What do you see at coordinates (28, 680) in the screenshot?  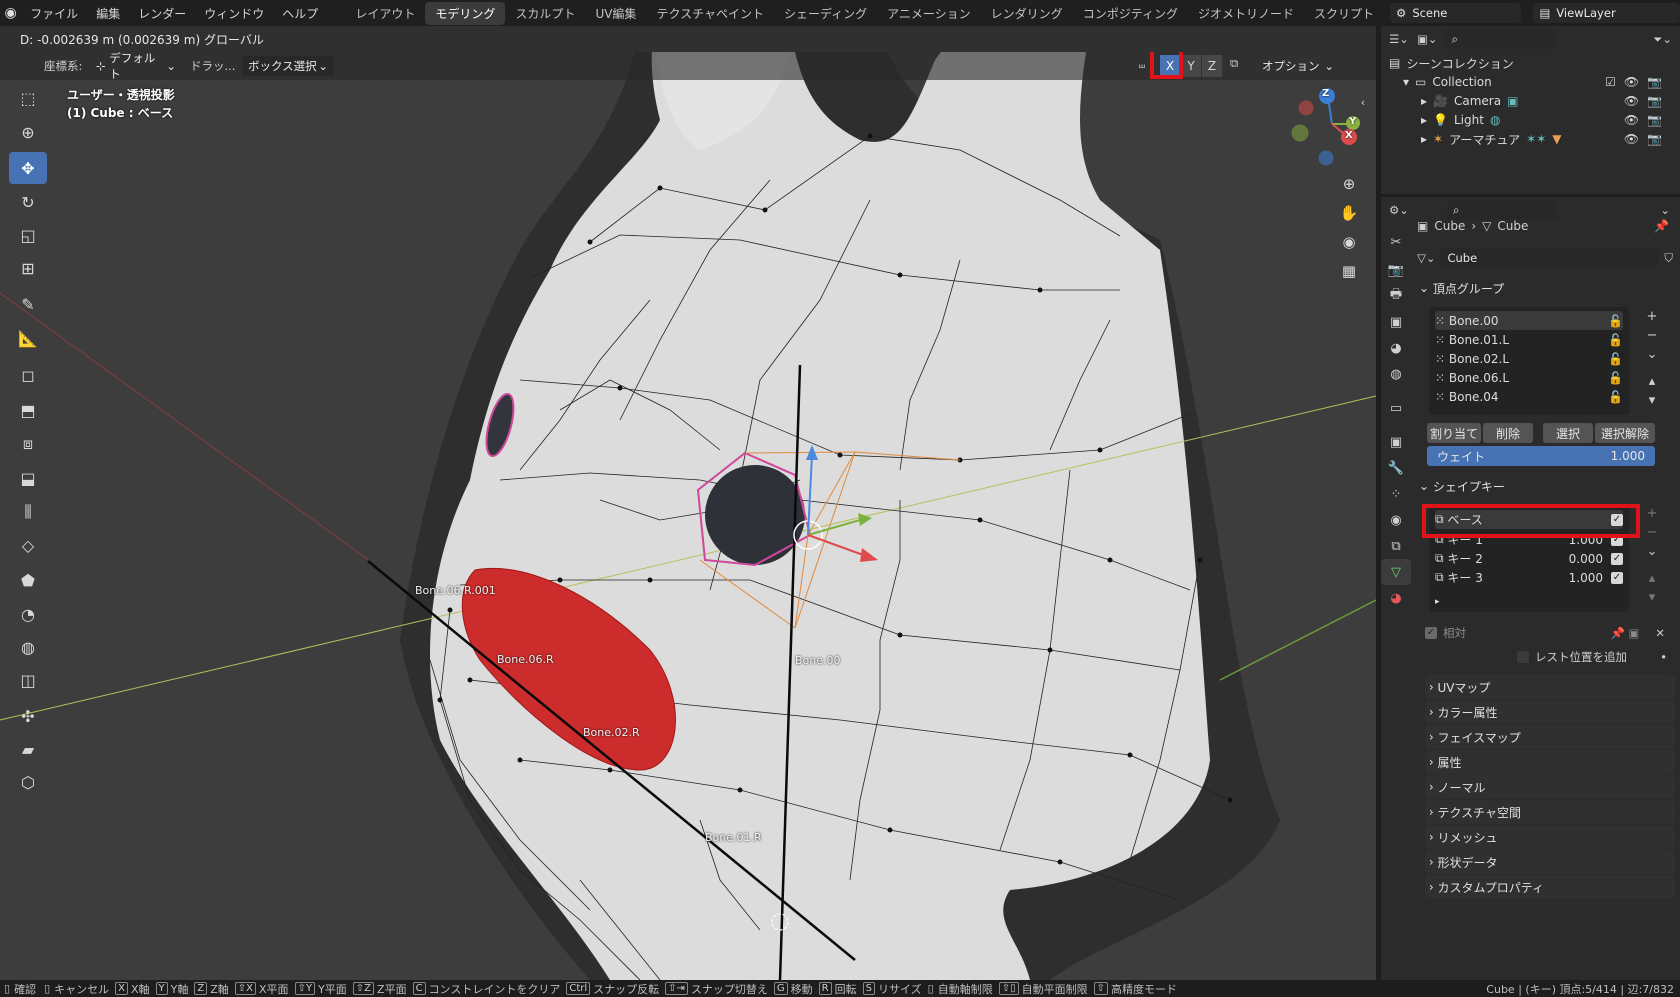 I see `edge-slide-icon: ◫` at bounding box center [28, 680].